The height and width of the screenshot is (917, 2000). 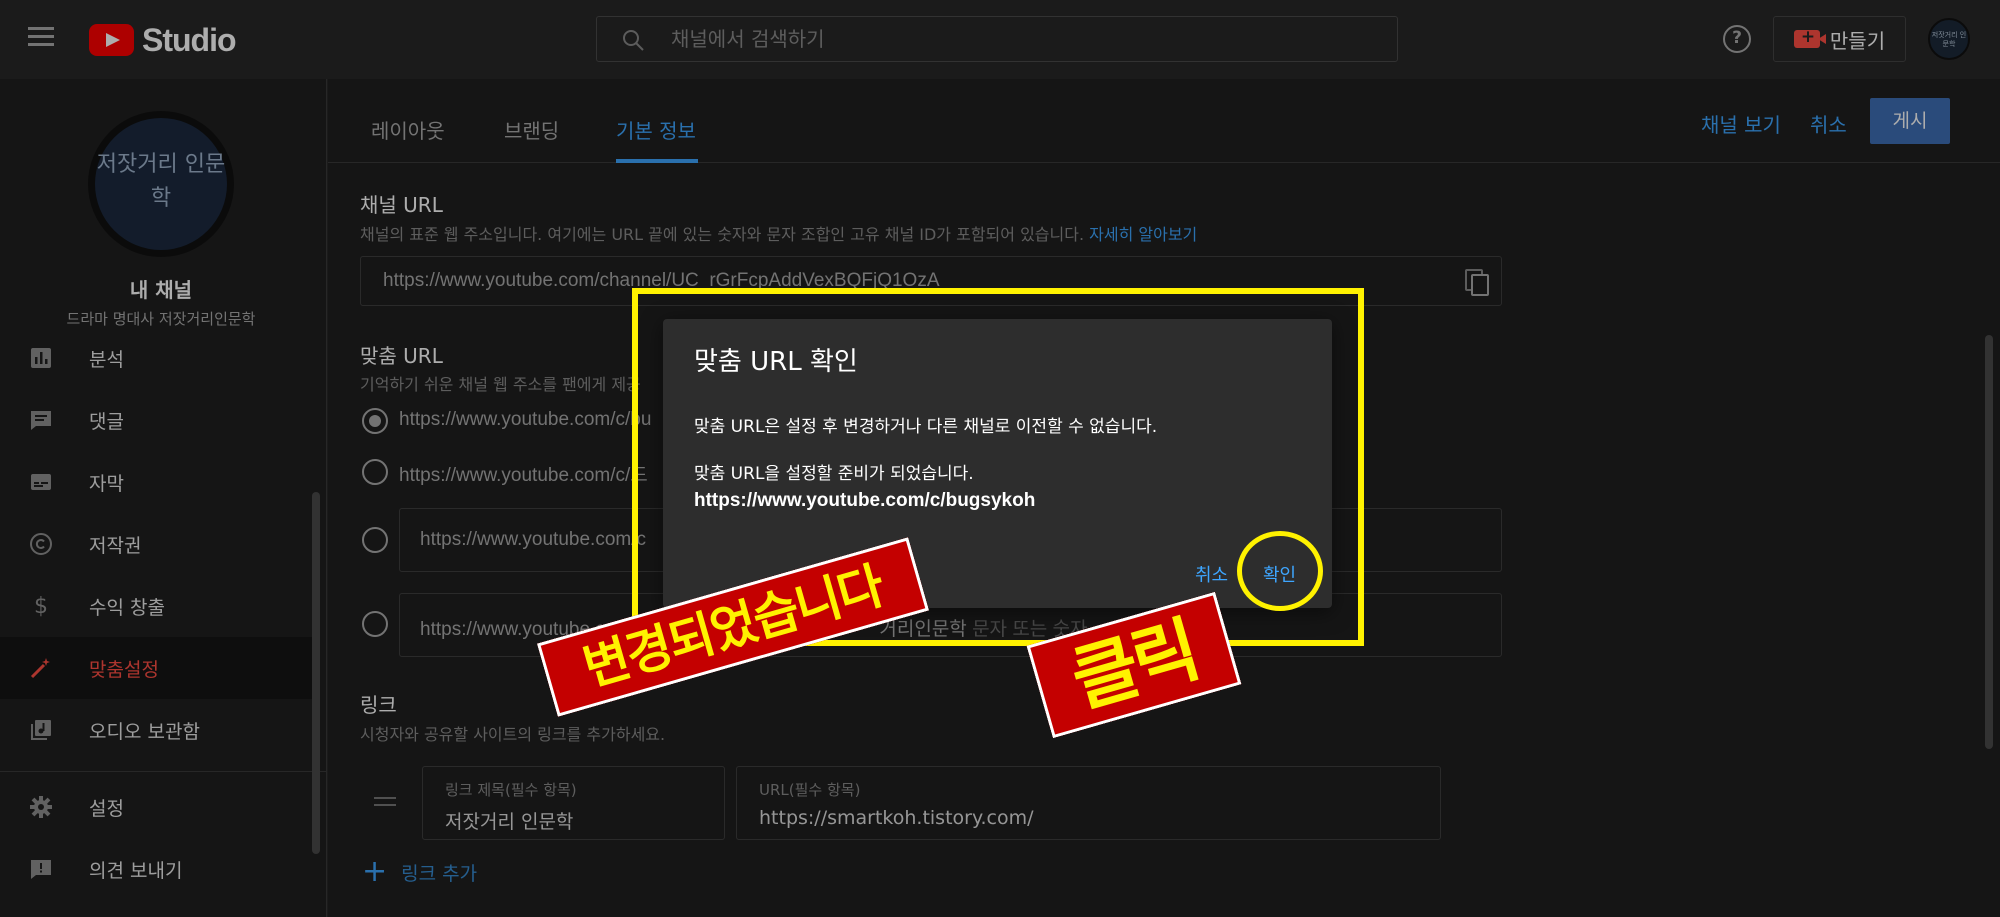 What do you see at coordinates (1280, 571) in the screenshot?
I see `highlight-circle` at bounding box center [1280, 571].